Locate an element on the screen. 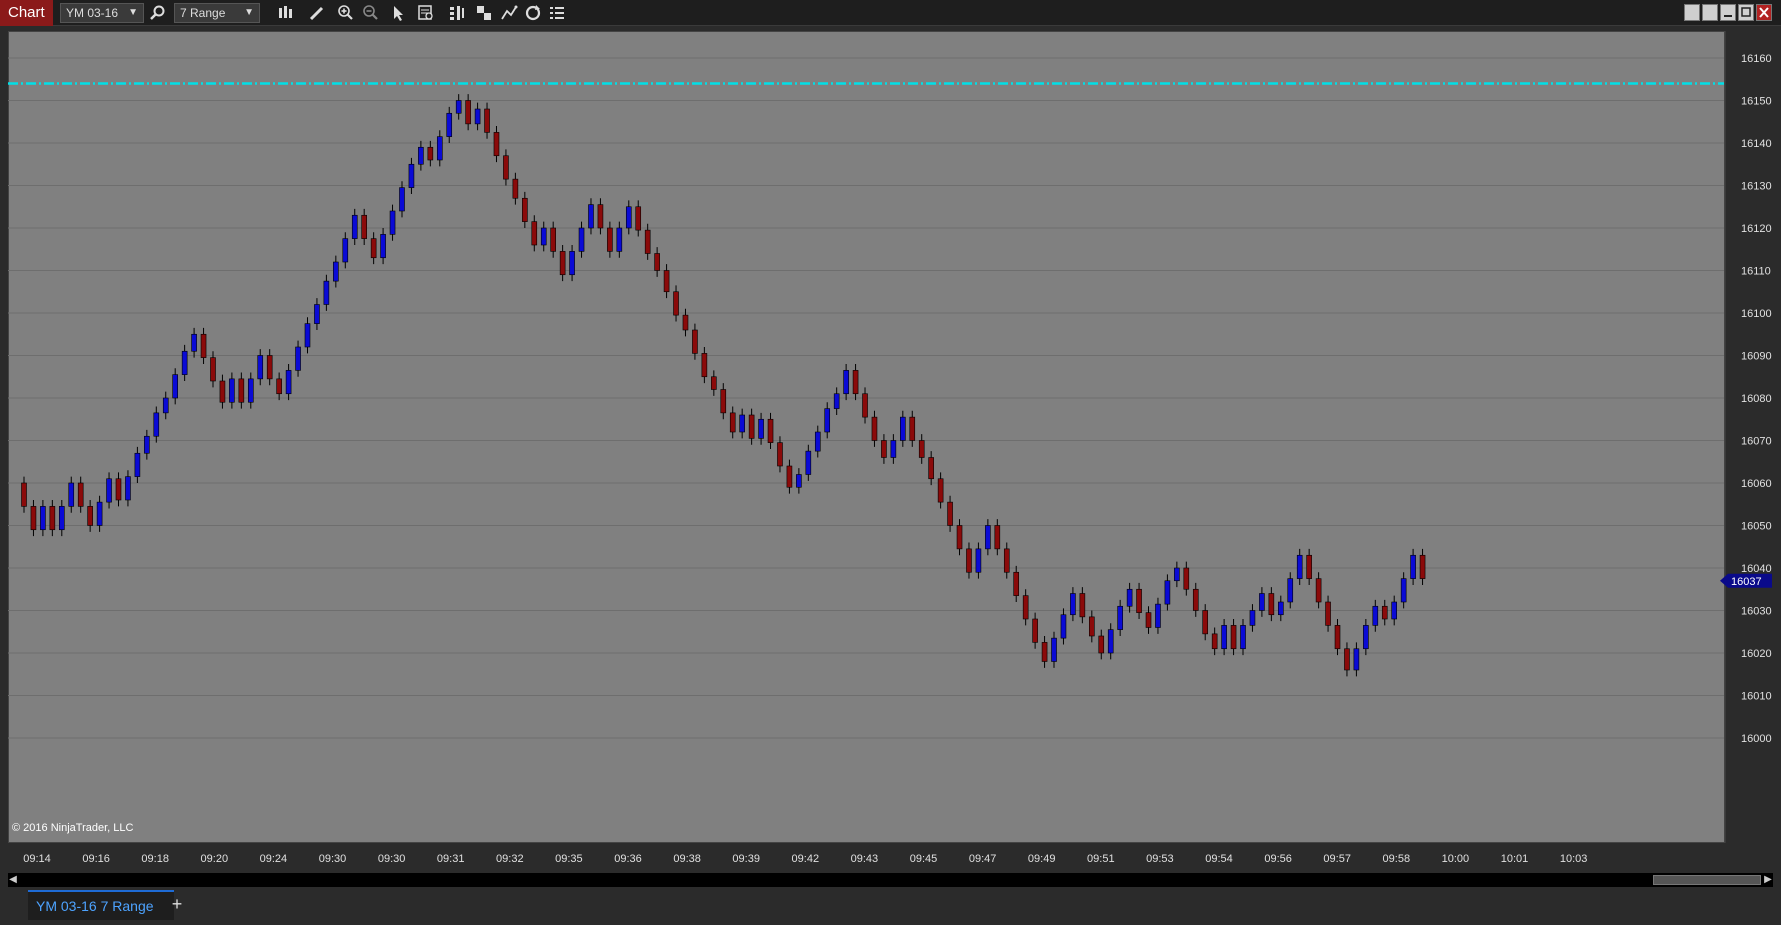 The image size is (1781, 925). time-tick-label: 09:20 is located at coordinates (215, 859).